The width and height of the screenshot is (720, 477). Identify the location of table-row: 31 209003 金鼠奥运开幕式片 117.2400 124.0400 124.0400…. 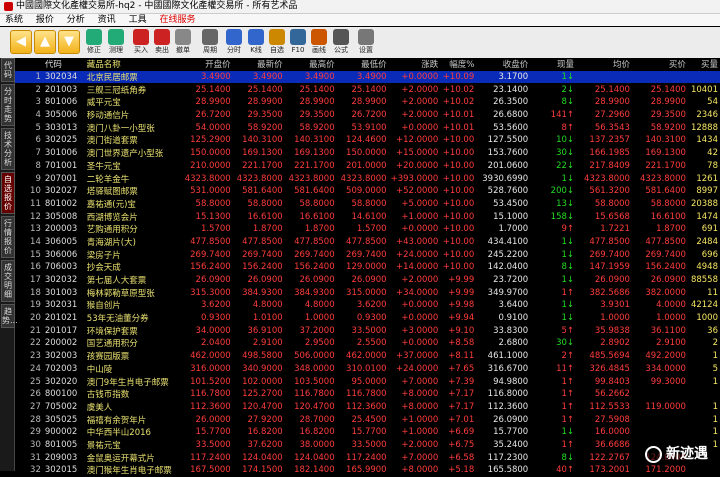
(367, 457).